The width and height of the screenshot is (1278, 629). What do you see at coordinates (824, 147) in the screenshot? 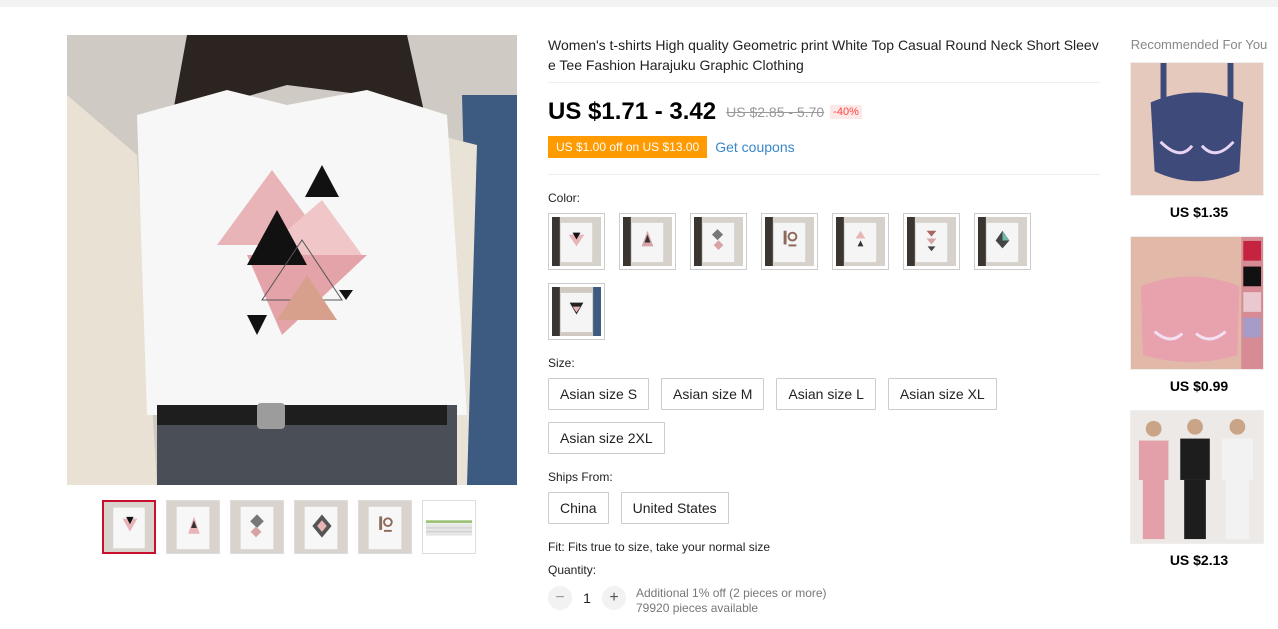
I see `coupon-row: US $1.00 off on US $13.00 Get coupons` at bounding box center [824, 147].